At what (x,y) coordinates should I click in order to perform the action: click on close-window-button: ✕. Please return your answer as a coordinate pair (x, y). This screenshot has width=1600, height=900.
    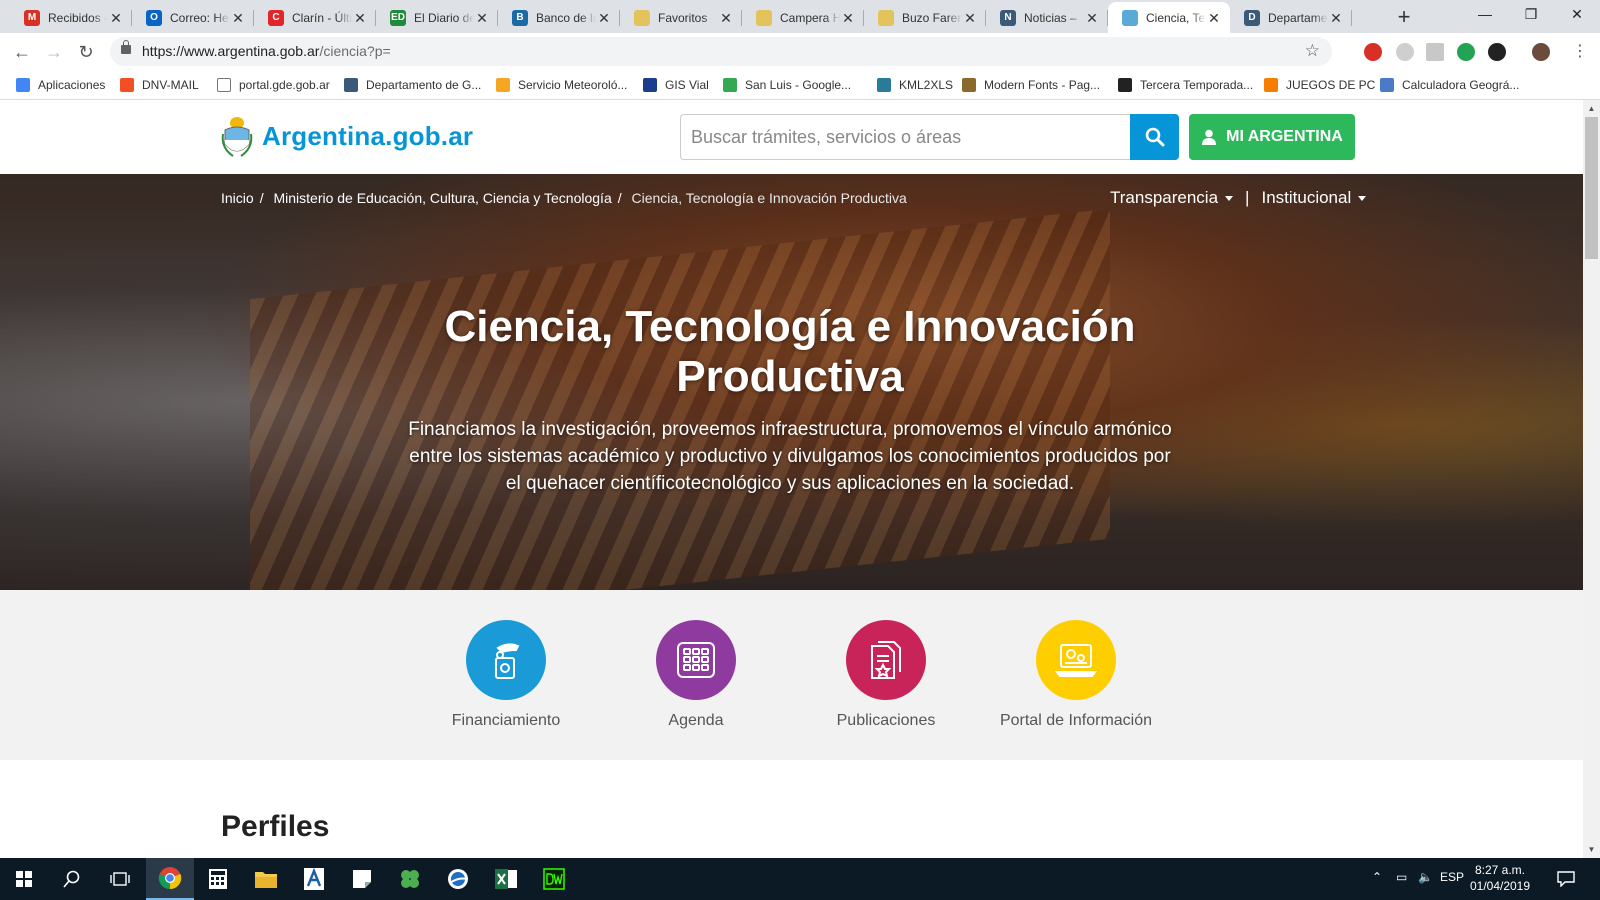
    Looking at the image, I should click on (1577, 15).